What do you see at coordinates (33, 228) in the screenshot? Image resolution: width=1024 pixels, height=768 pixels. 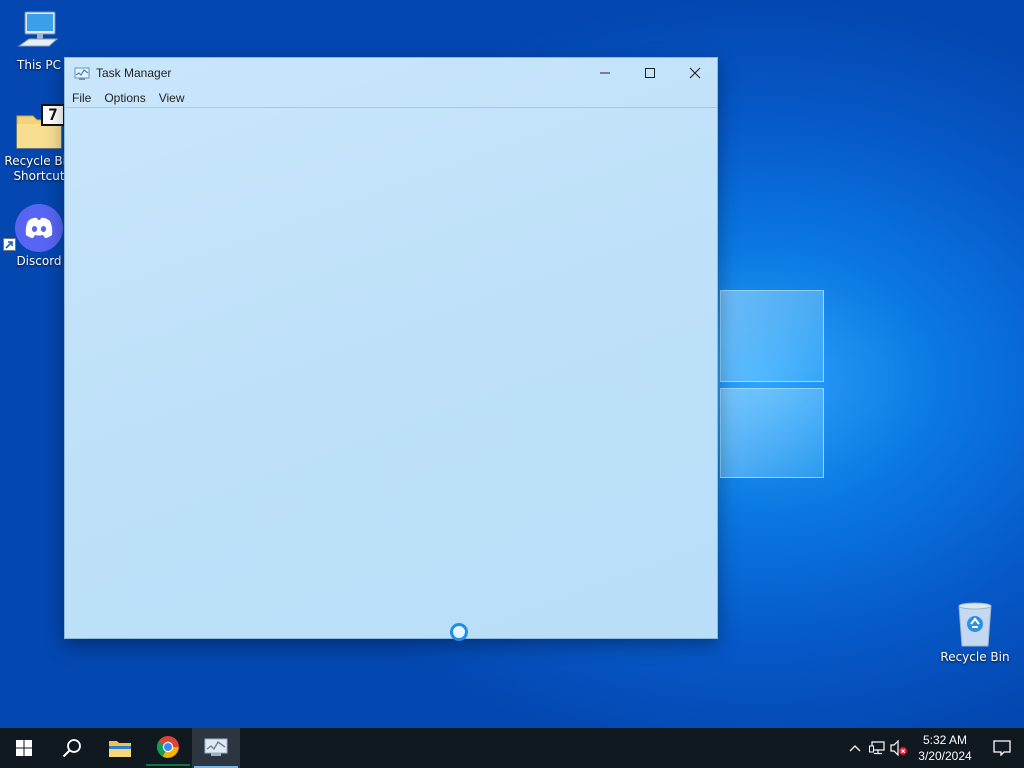 I see `discord-icon` at bounding box center [33, 228].